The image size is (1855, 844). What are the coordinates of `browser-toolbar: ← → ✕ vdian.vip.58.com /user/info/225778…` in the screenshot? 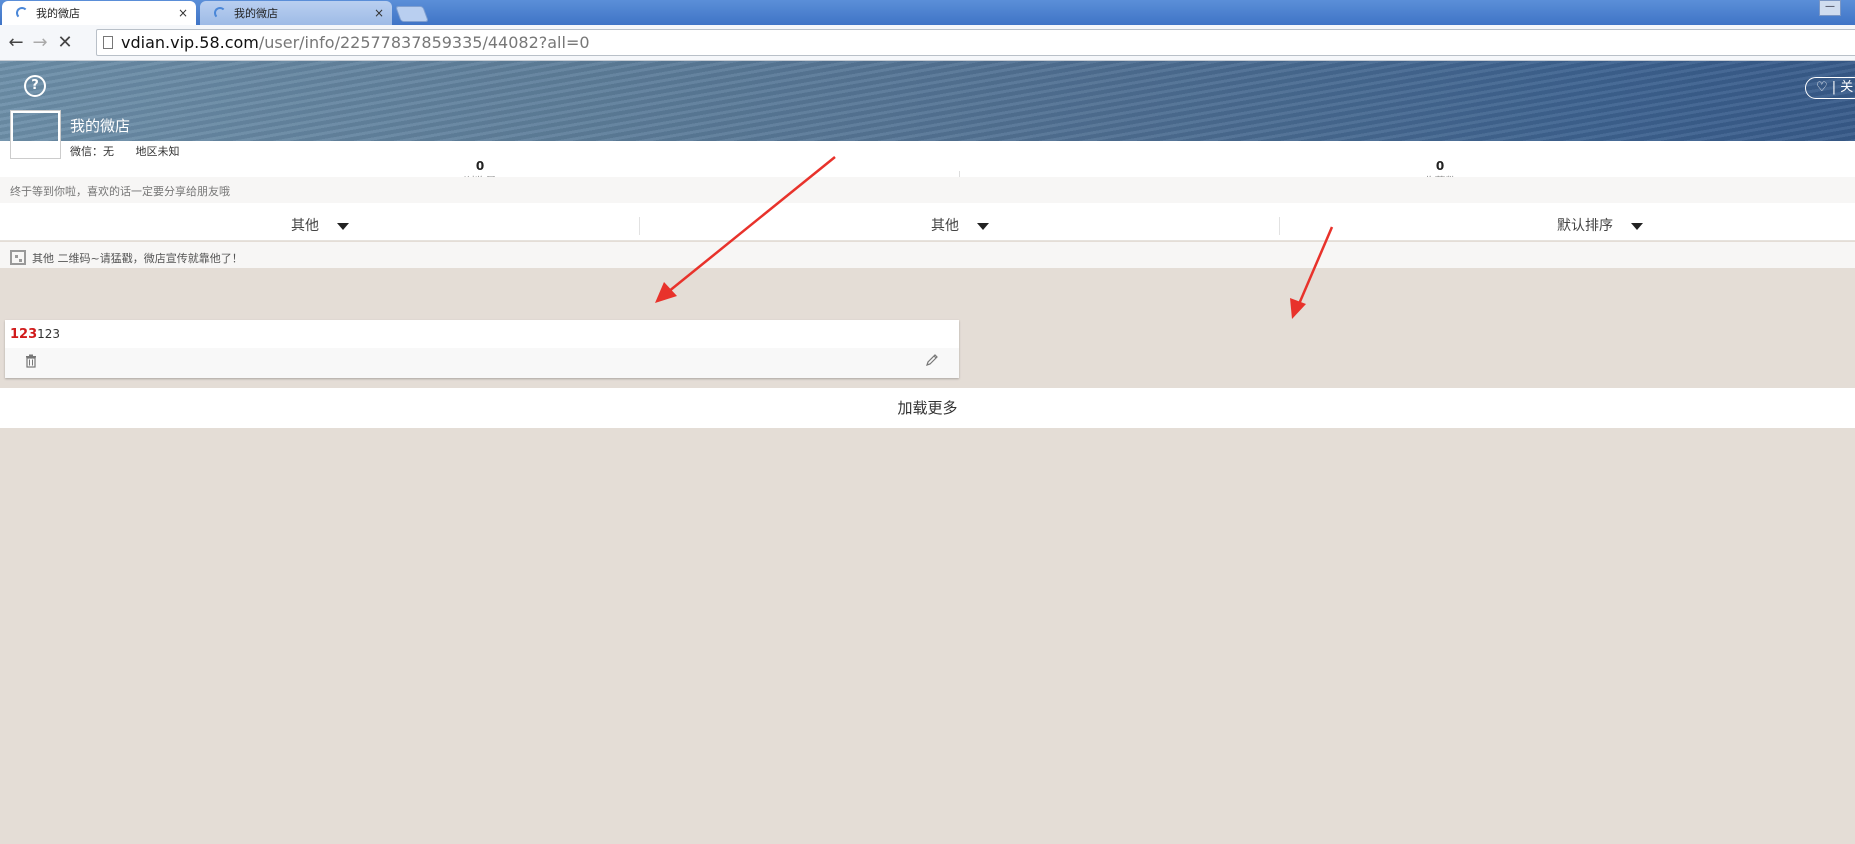 It's located at (927, 43).